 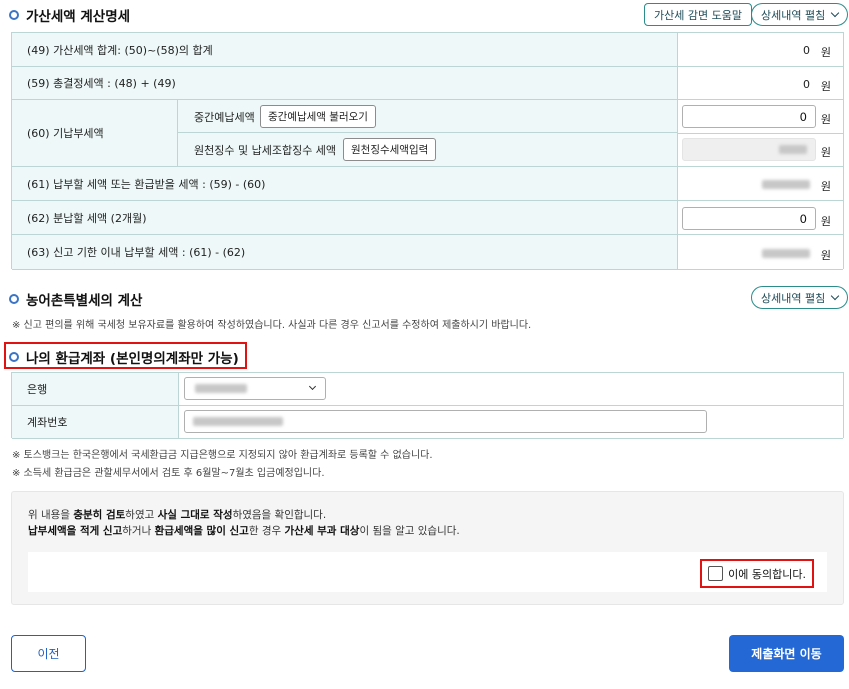 What do you see at coordinates (344, 252) in the screenshot?
I see `row-label: (63) 신고 기한 이내 납부할 세액 : (61) - (62)` at bounding box center [344, 252].